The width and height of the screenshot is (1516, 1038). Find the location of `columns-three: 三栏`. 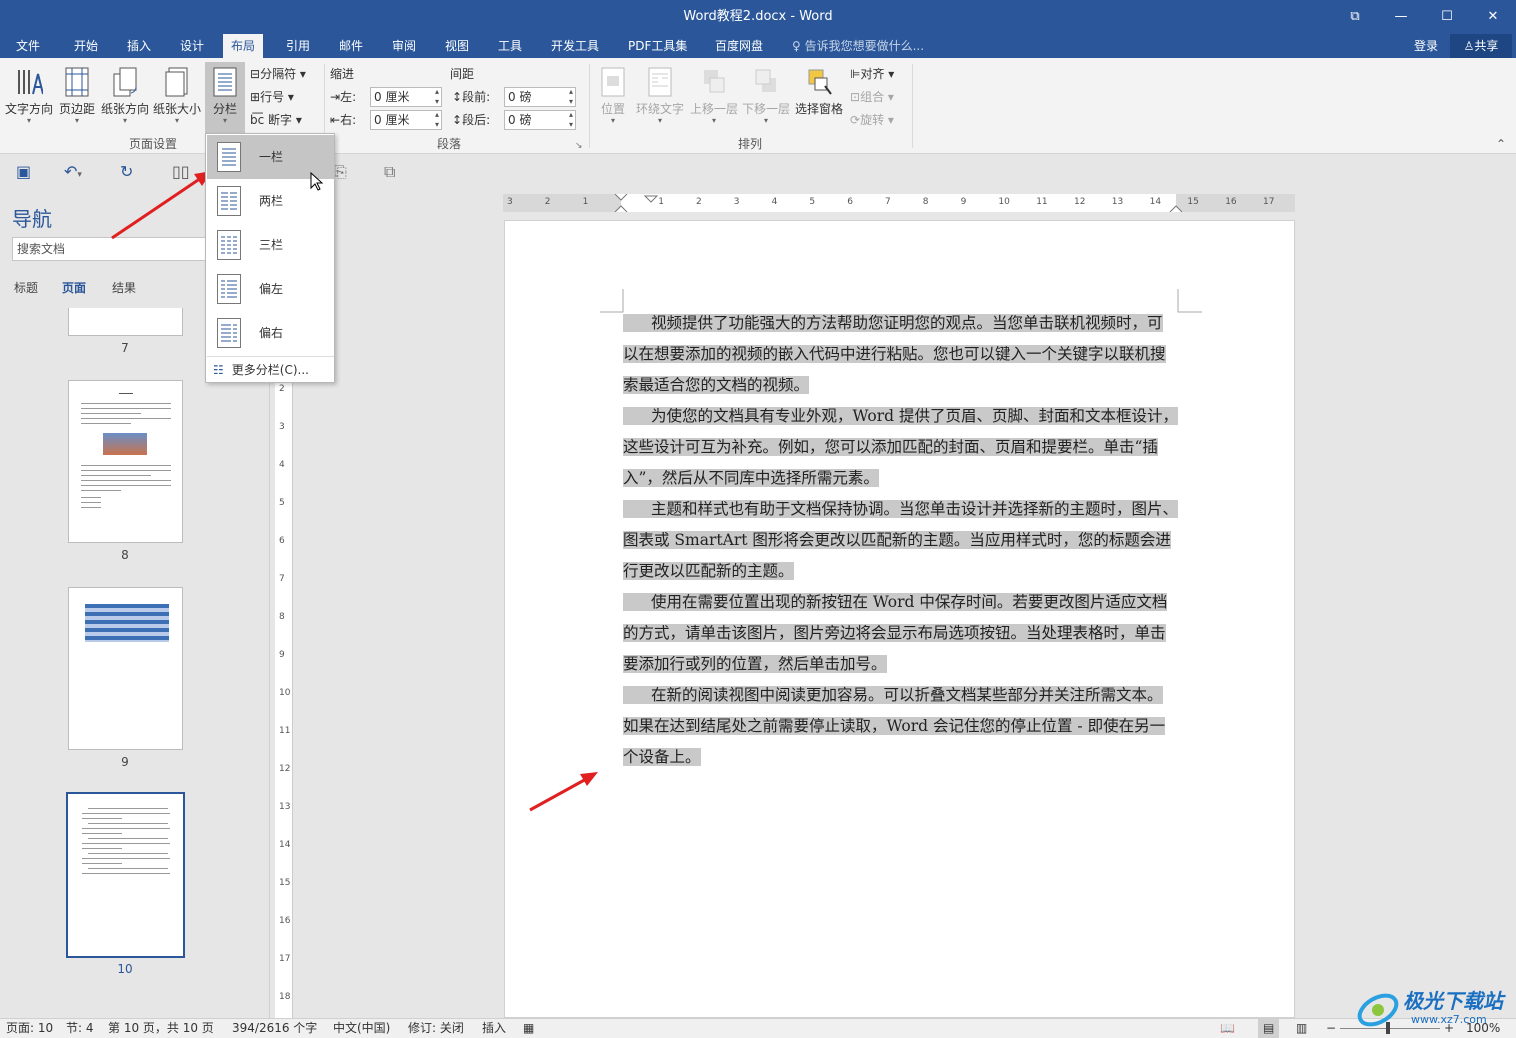

columns-three: 三栏 is located at coordinates (270, 245).